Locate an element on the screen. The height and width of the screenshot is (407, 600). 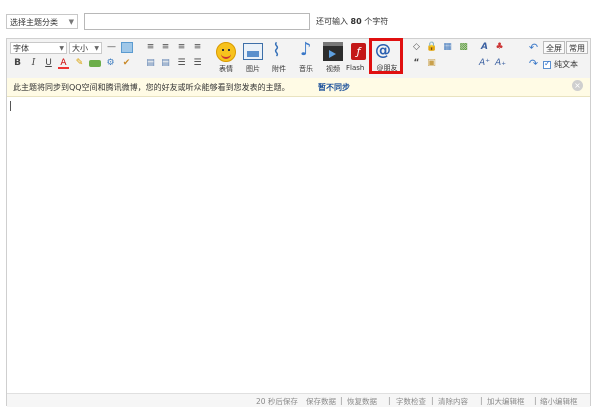
font-style-icon: A is located at coordinates (484, 47).